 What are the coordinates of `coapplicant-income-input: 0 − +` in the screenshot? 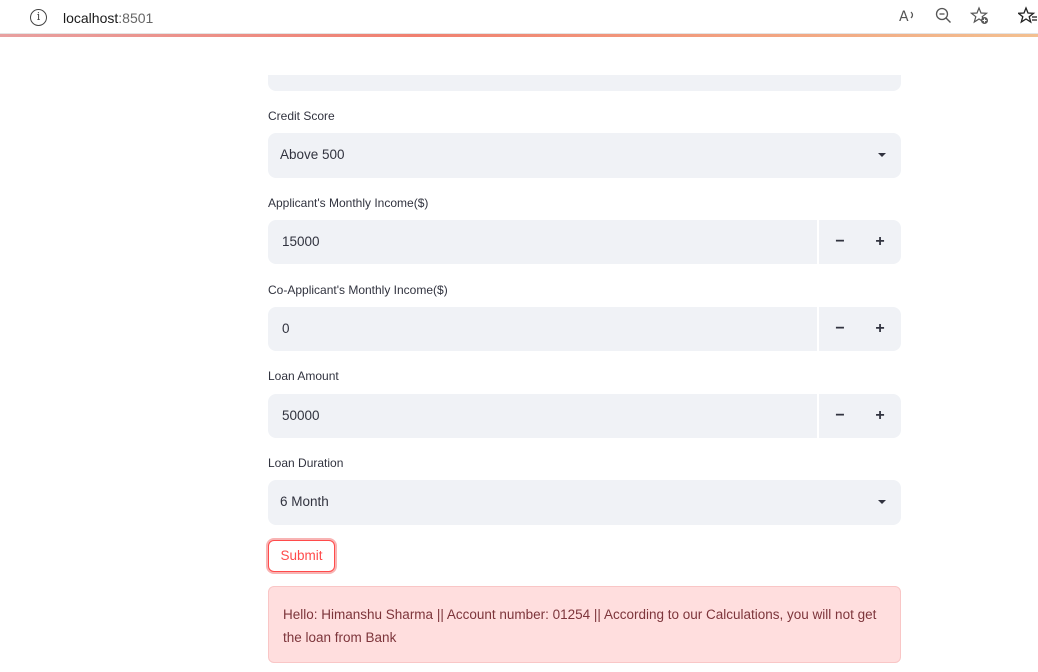 It's located at (584, 329).